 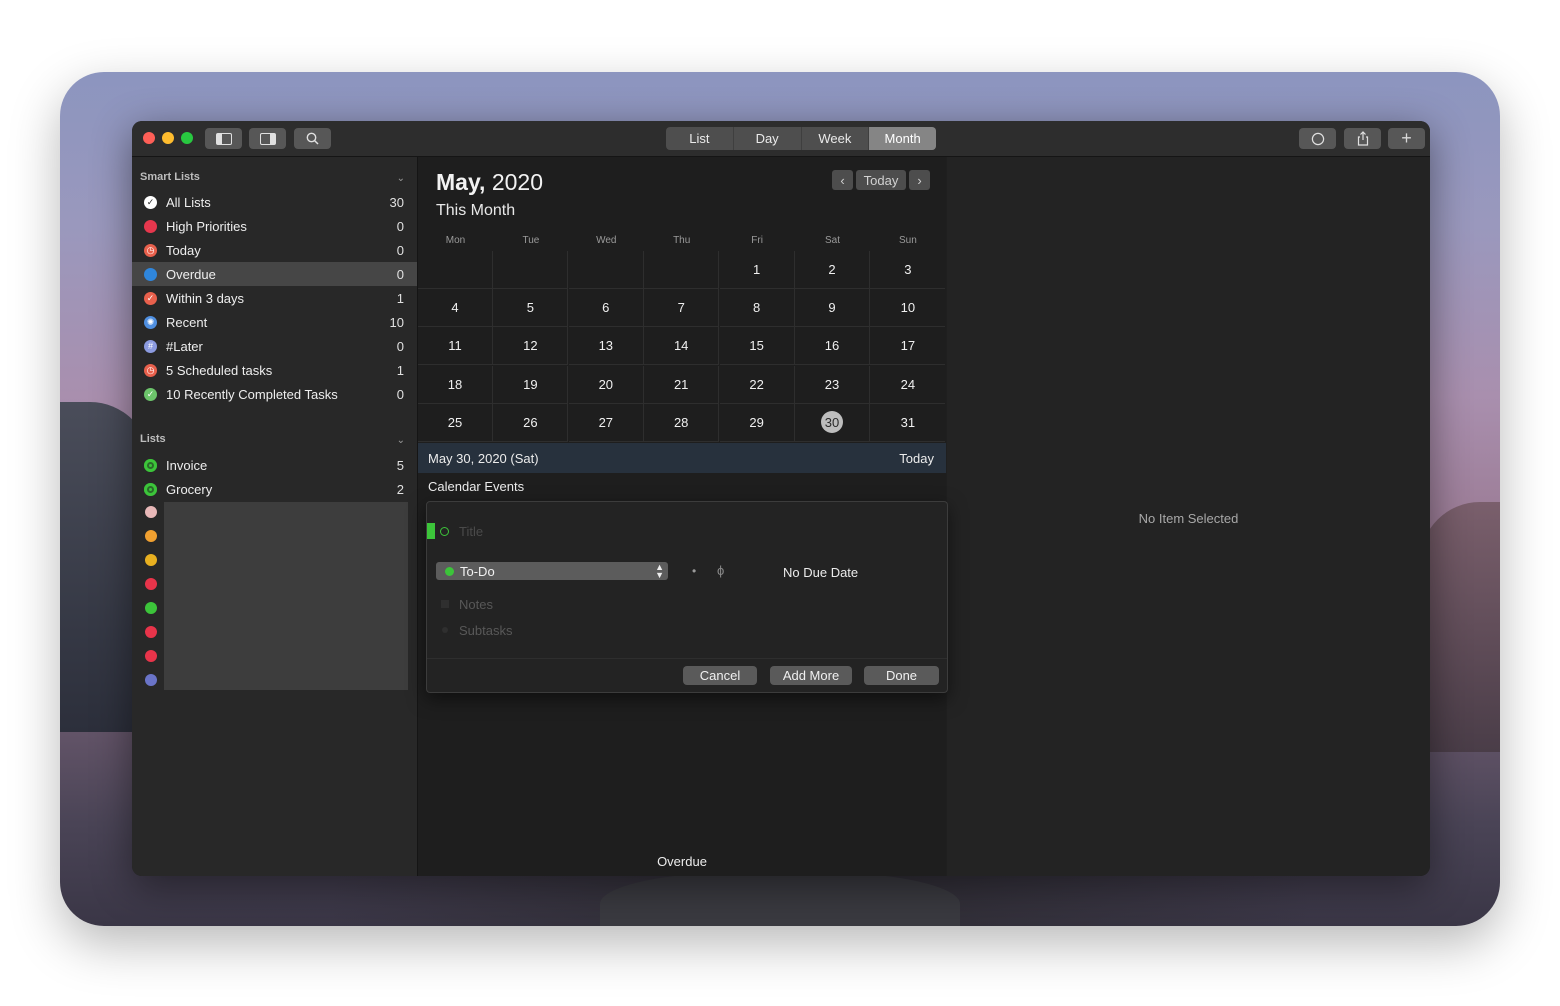 What do you see at coordinates (832, 270) in the screenshot?
I see `day-cell: 2` at bounding box center [832, 270].